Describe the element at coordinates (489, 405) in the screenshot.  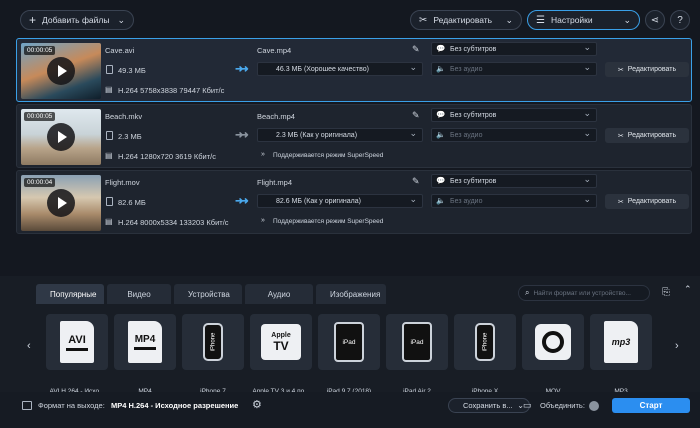
I see `save-to-dropdown: Сохранить в... ⌄` at that location.